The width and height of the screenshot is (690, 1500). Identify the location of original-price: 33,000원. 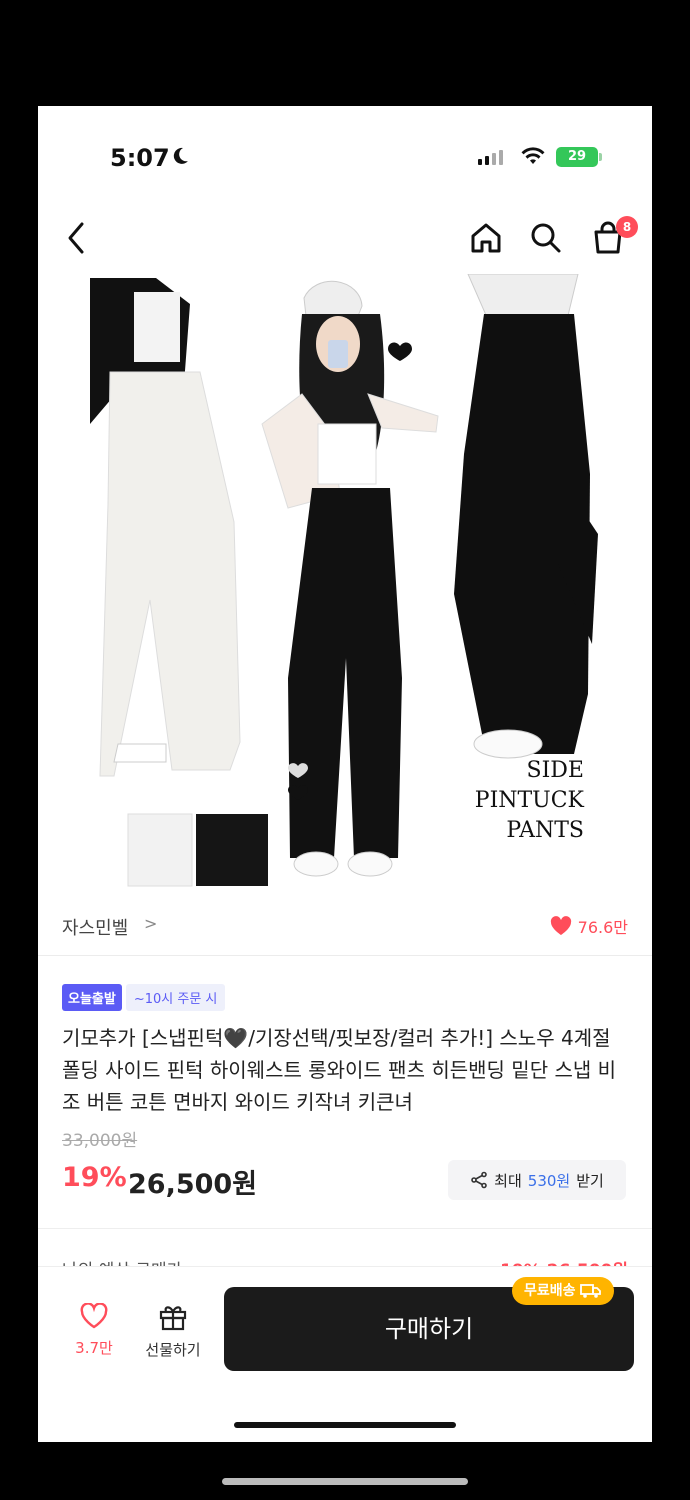
(100, 1141).